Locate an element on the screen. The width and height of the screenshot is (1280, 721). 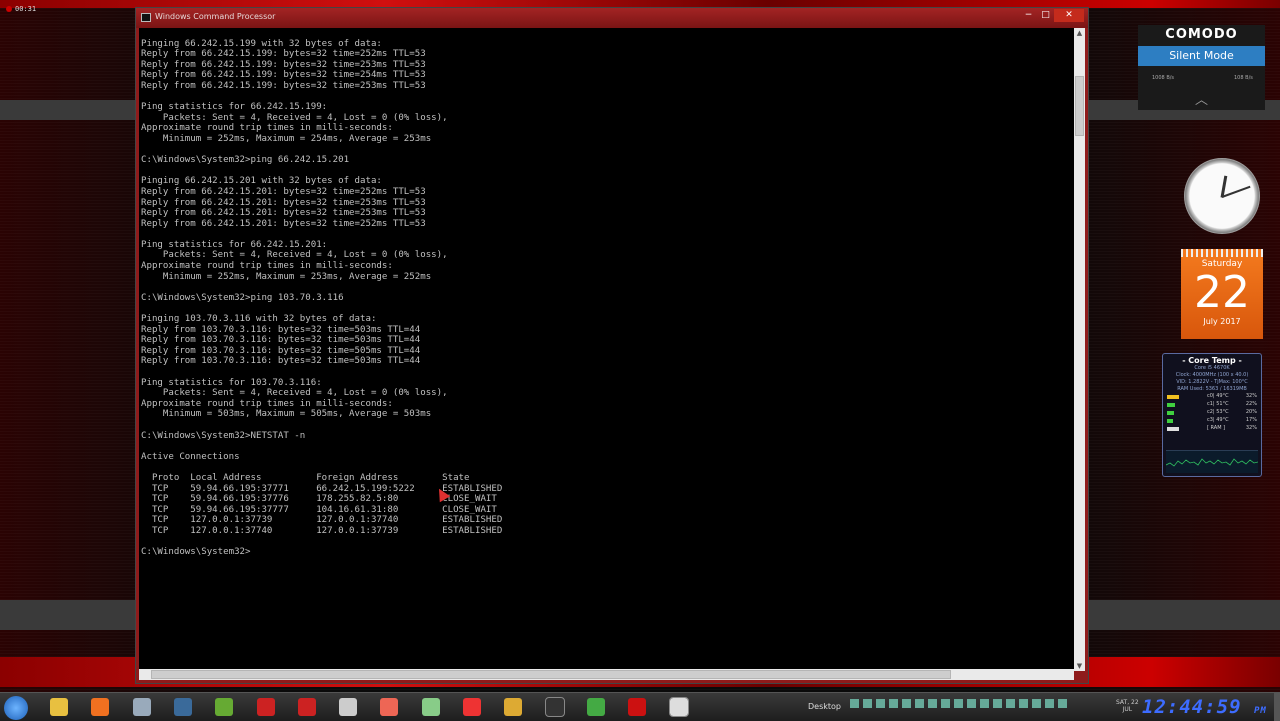
record-icon is located at coordinates (9, 9).